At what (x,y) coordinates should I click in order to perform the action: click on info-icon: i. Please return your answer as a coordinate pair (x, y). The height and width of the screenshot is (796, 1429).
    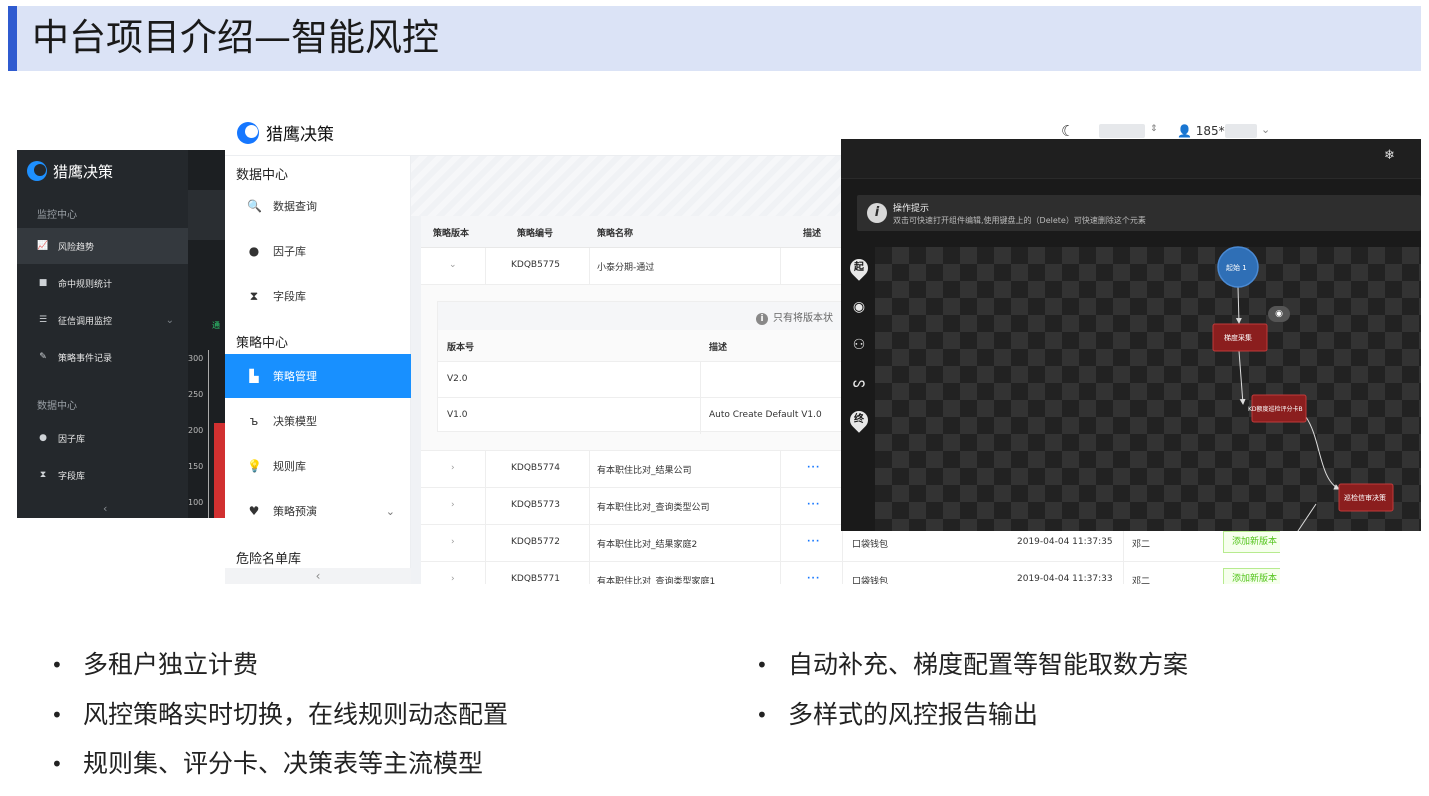
    Looking at the image, I should click on (762, 319).